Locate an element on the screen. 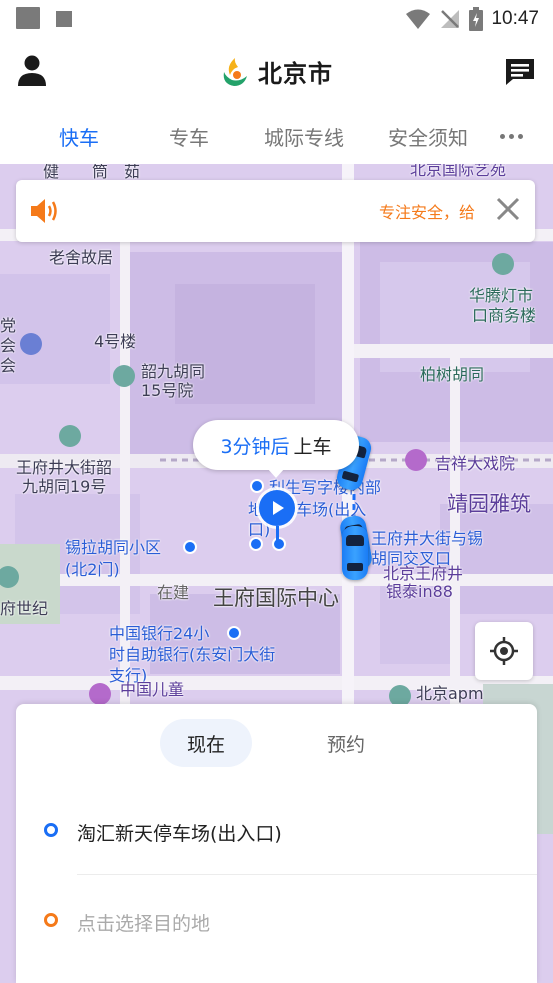 The image size is (553, 983). service-tabs: 快车 专车 城际专线 安全须知 is located at coordinates (276, 134).